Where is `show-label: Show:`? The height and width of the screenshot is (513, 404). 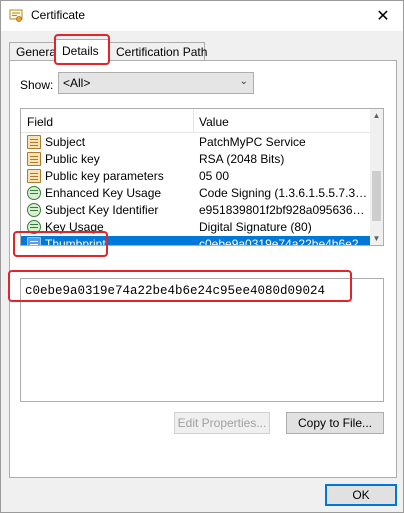
show-label: Show: is located at coordinates (37, 85).